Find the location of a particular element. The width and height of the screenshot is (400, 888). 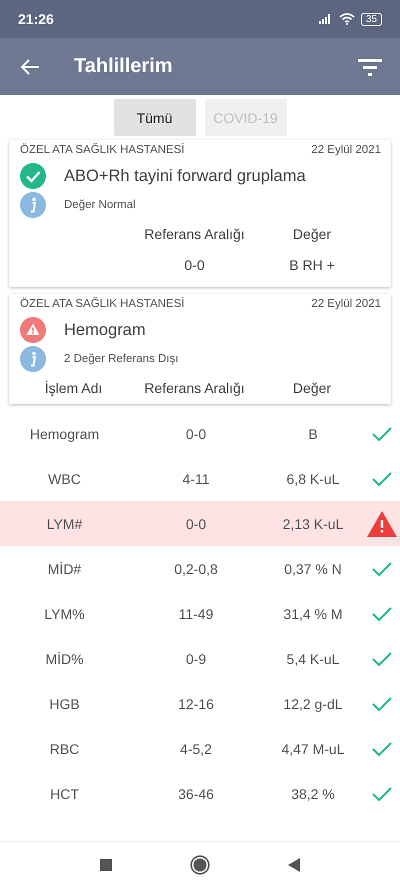

filter-icon is located at coordinates (370, 67).